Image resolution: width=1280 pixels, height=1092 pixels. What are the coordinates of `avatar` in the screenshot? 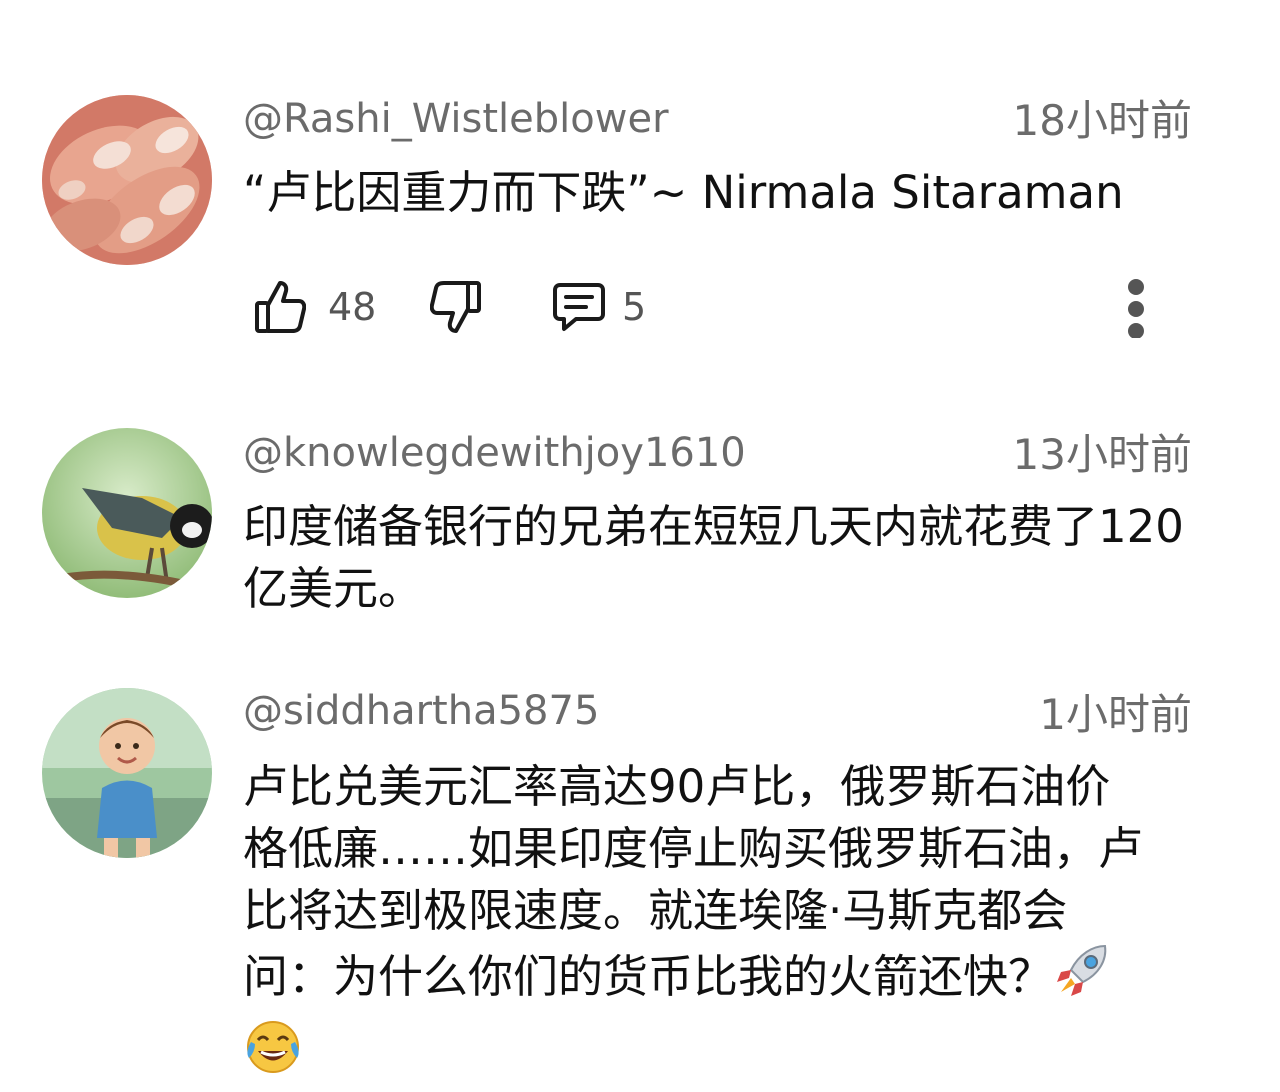 It's located at (127, 773).